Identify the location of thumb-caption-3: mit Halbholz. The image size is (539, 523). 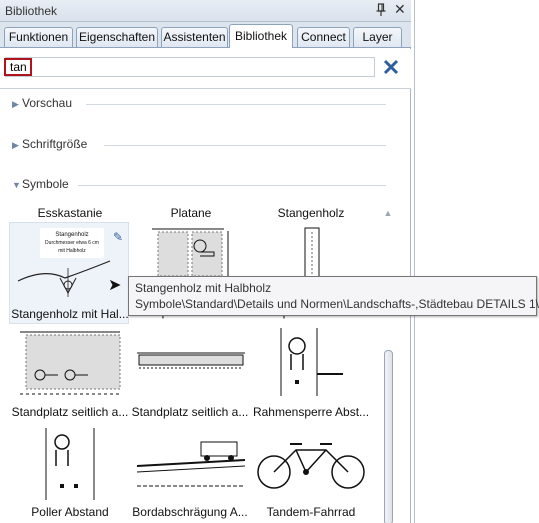
(72, 251).